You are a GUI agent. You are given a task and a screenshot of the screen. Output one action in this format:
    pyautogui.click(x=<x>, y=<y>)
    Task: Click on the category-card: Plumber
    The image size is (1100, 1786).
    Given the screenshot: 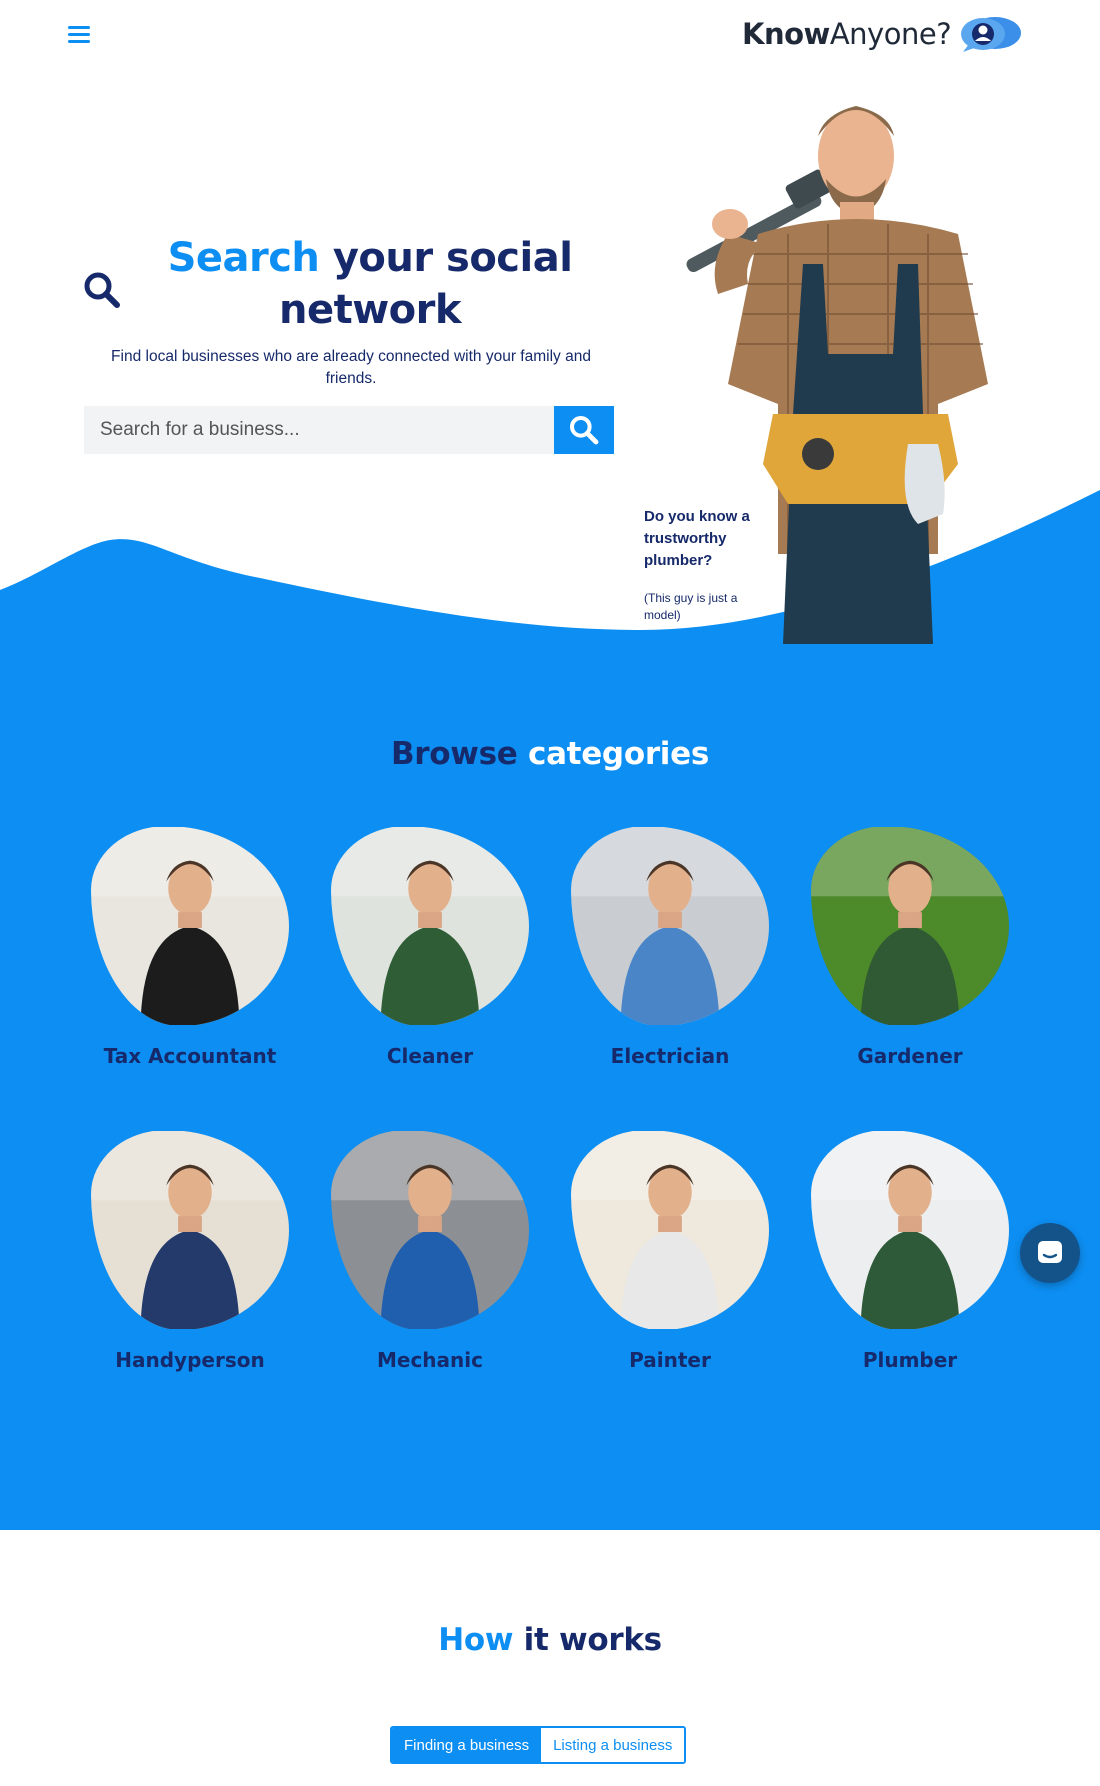 What is the action you would take?
    pyautogui.click(x=910, y=1251)
    